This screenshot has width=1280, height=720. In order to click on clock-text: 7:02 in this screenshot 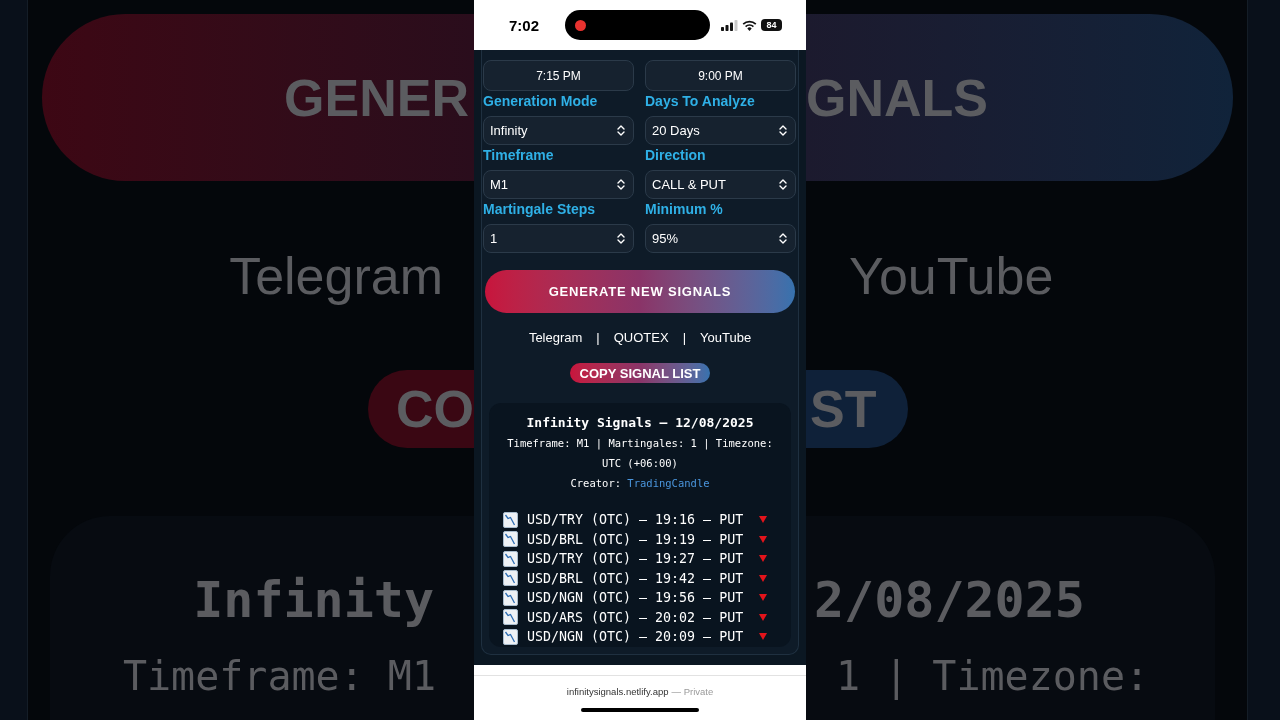, I will do `click(524, 25)`.